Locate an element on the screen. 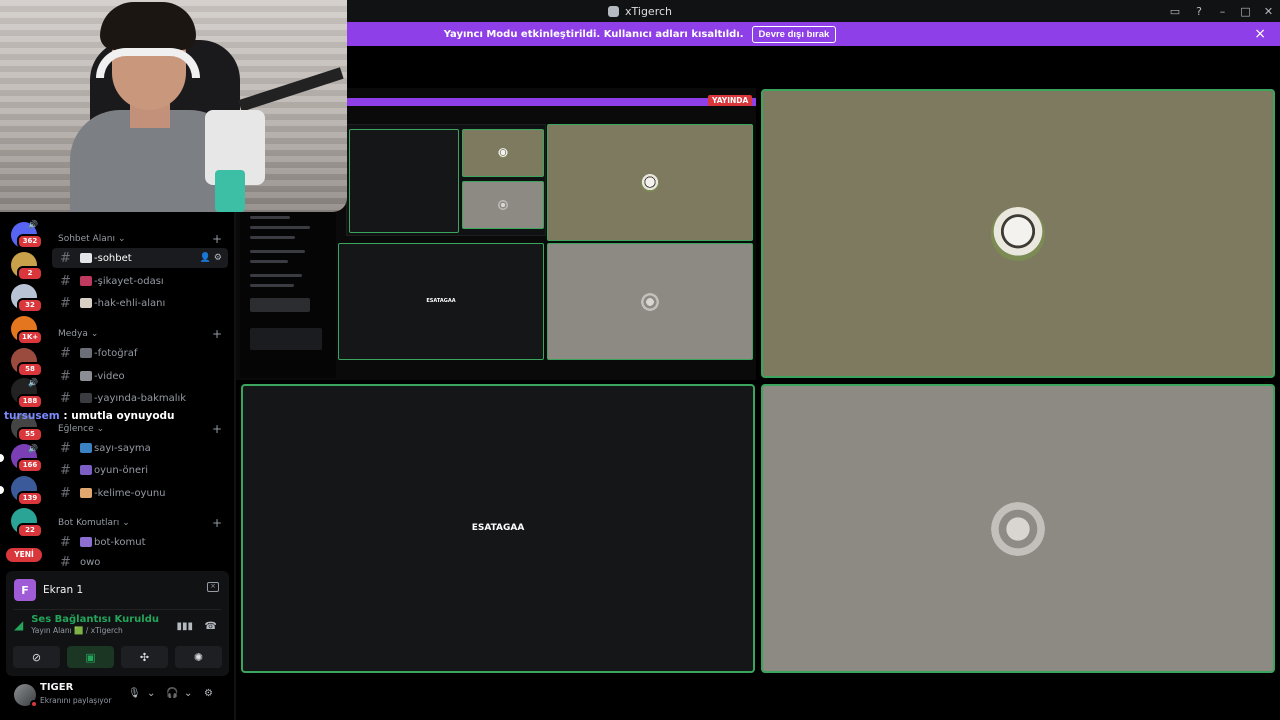 This screenshot has width=1280, height=720. mention-badge: 2 is located at coordinates (30, 273).